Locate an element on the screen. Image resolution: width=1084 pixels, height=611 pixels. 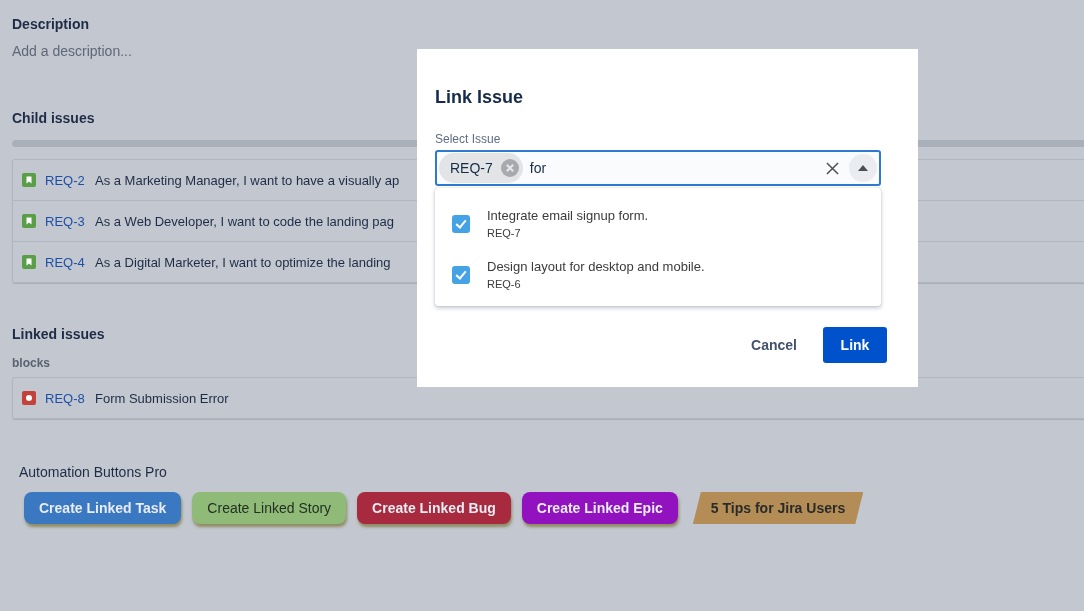
issue-summary: As a Digital Marketer, I want to optimize the landing is located at coordinates (243, 262).